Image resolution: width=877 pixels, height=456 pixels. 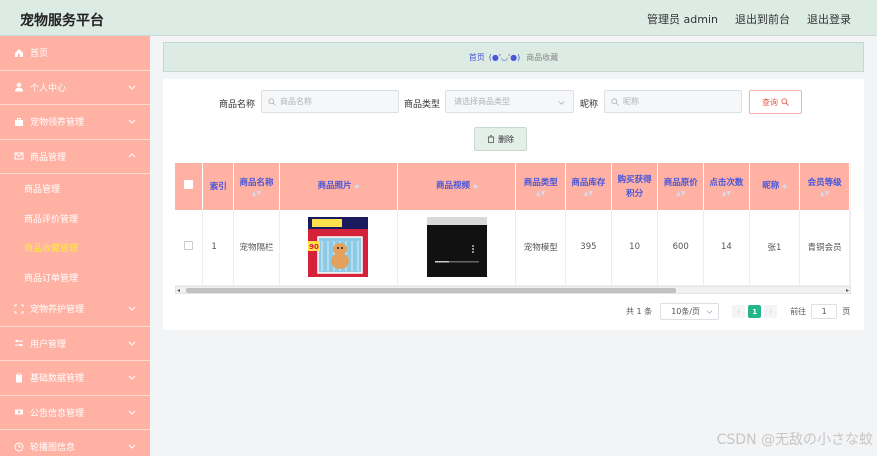 I want to click on nickname-placeholder: 昵称, so click(x=631, y=101).